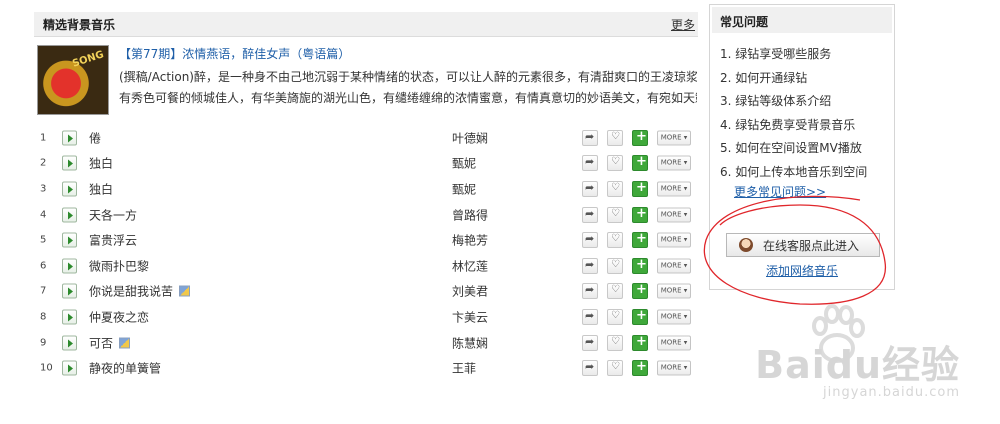  What do you see at coordinates (119, 316) in the screenshot?
I see `song-title: 仲夏夜之恋` at bounding box center [119, 316].